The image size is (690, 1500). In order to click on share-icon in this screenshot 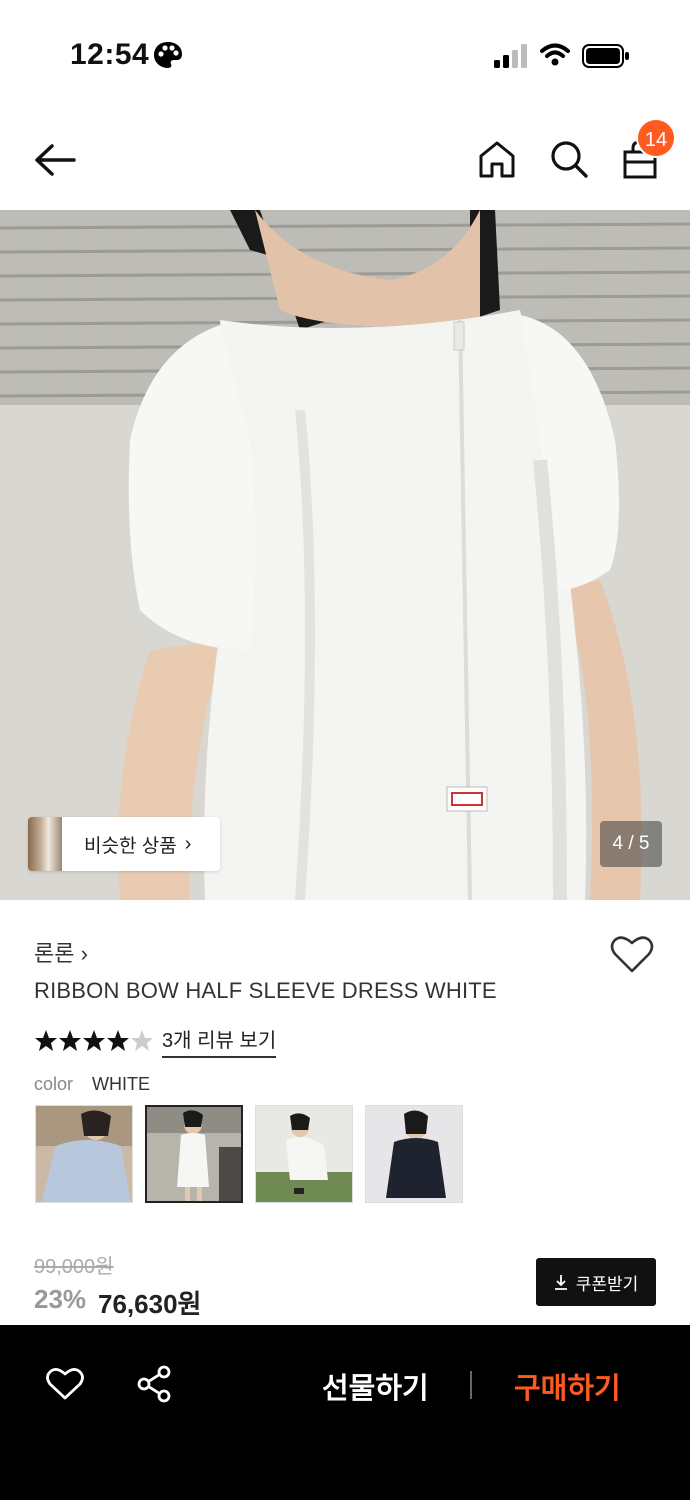, I will do `click(154, 1384)`.